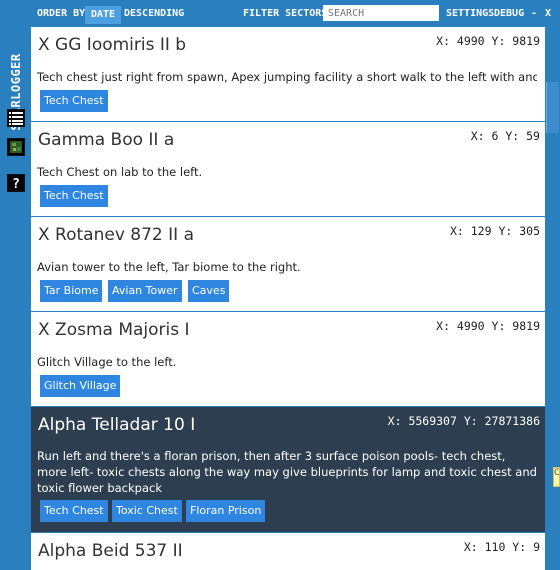  I want to click on entry-coordinates: X: 129 Y: 305, so click(494, 231).